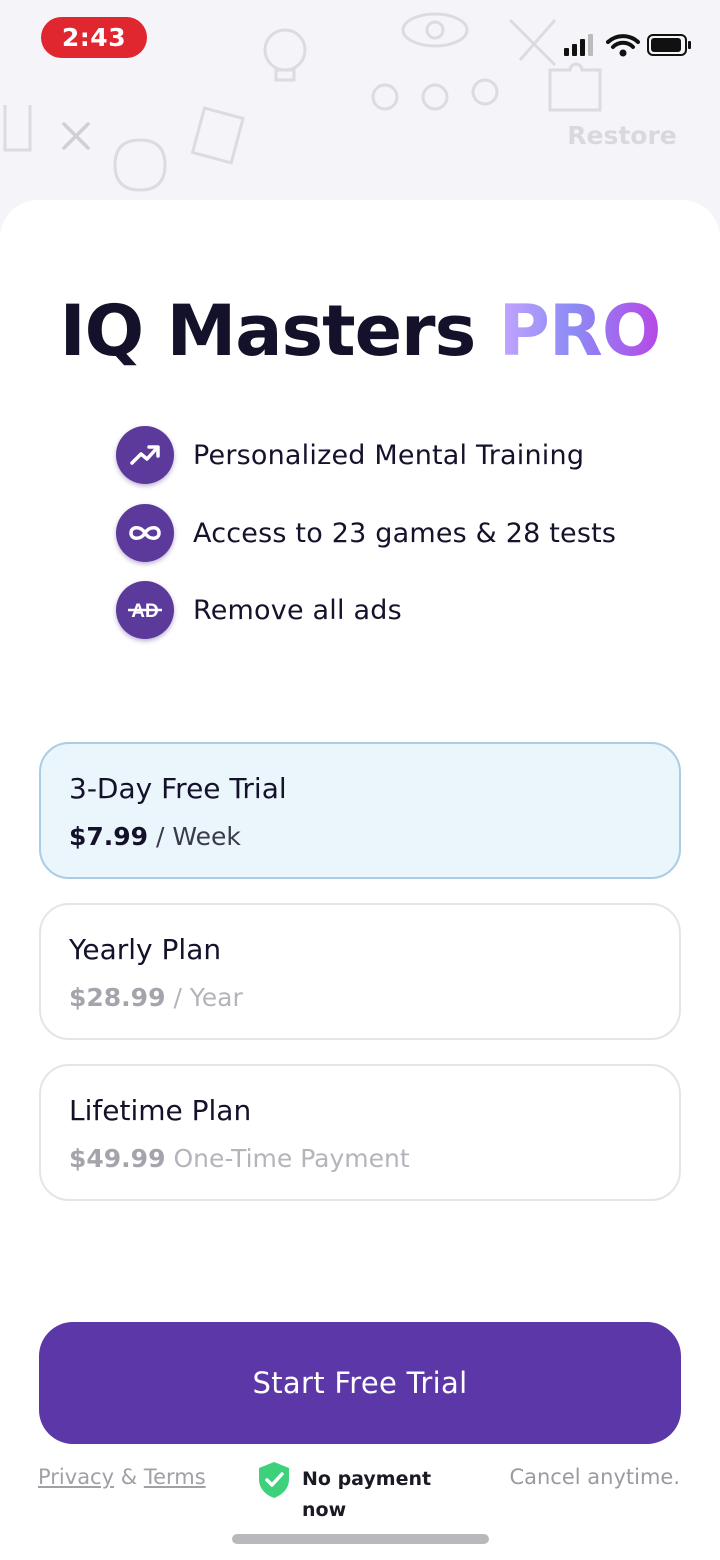 This screenshot has width=720, height=1560. I want to click on no-ads-icon: AD, so click(145, 610).